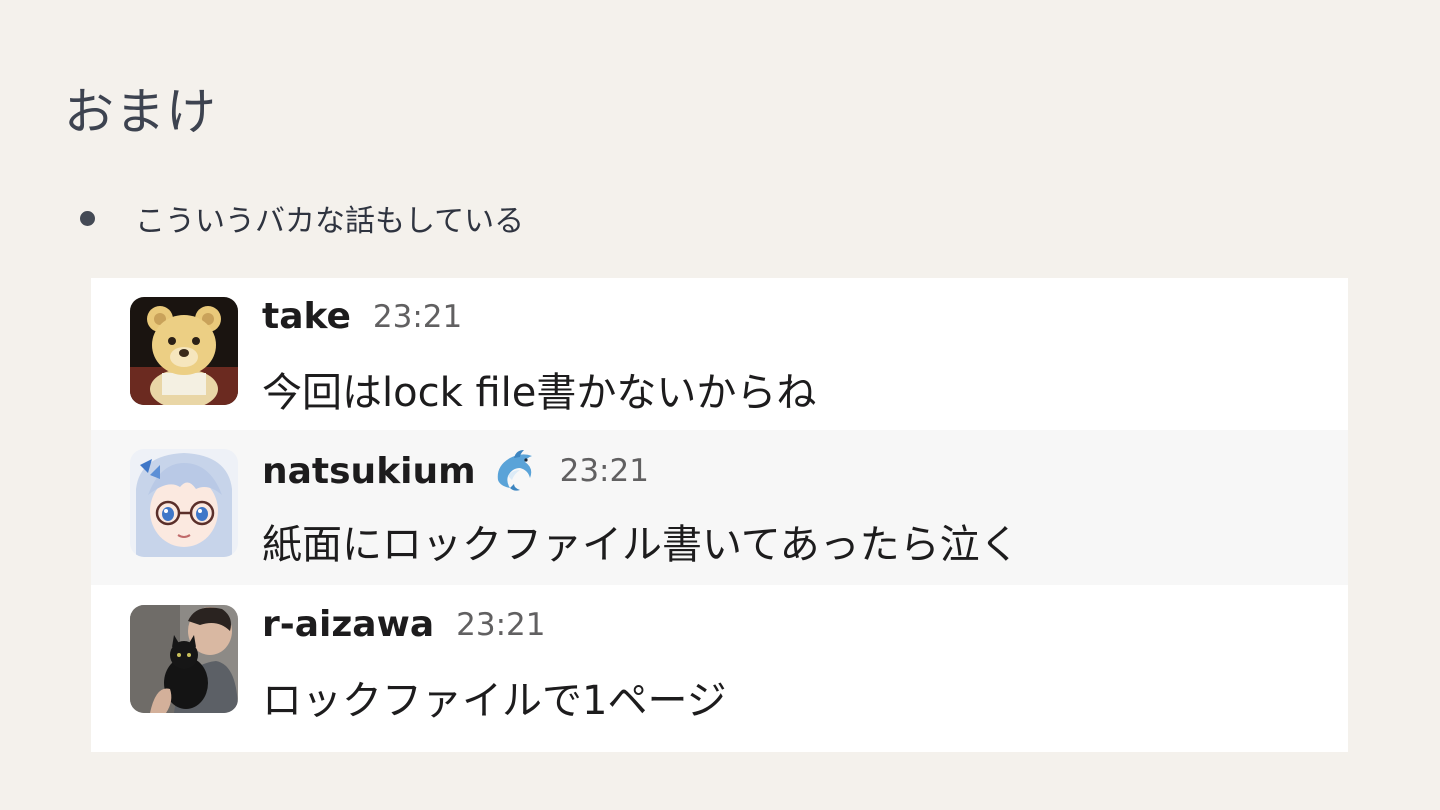 This screenshot has height=810, width=1440. I want to click on bullet-text: こういうバカな話もしている, so click(330, 221).